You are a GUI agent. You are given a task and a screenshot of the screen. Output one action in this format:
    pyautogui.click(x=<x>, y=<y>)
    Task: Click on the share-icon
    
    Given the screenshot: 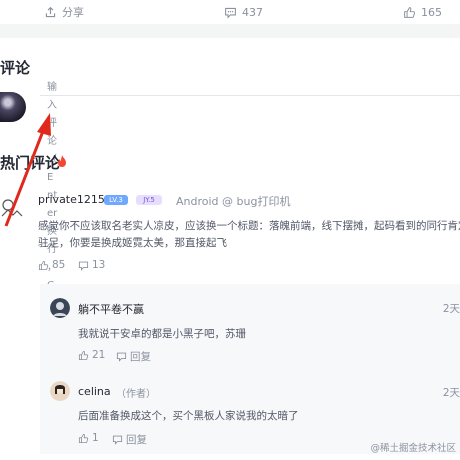 What is the action you would take?
    pyautogui.click(x=50, y=11)
    